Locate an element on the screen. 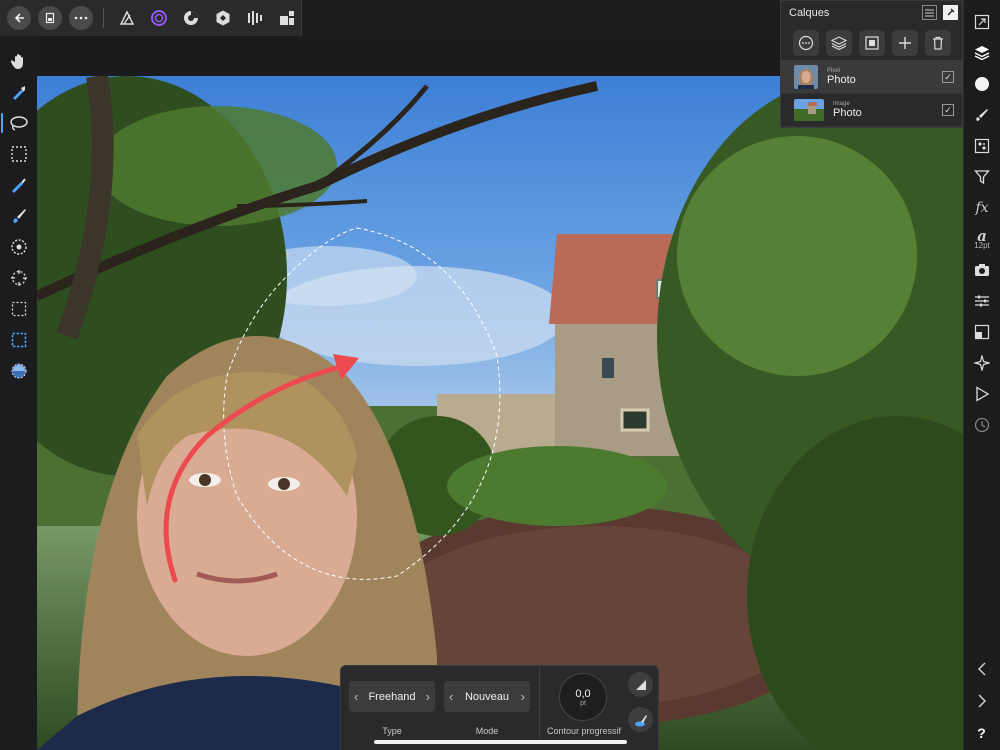 The image size is (1000, 750). back-arrow-icon is located at coordinates (19, 18).